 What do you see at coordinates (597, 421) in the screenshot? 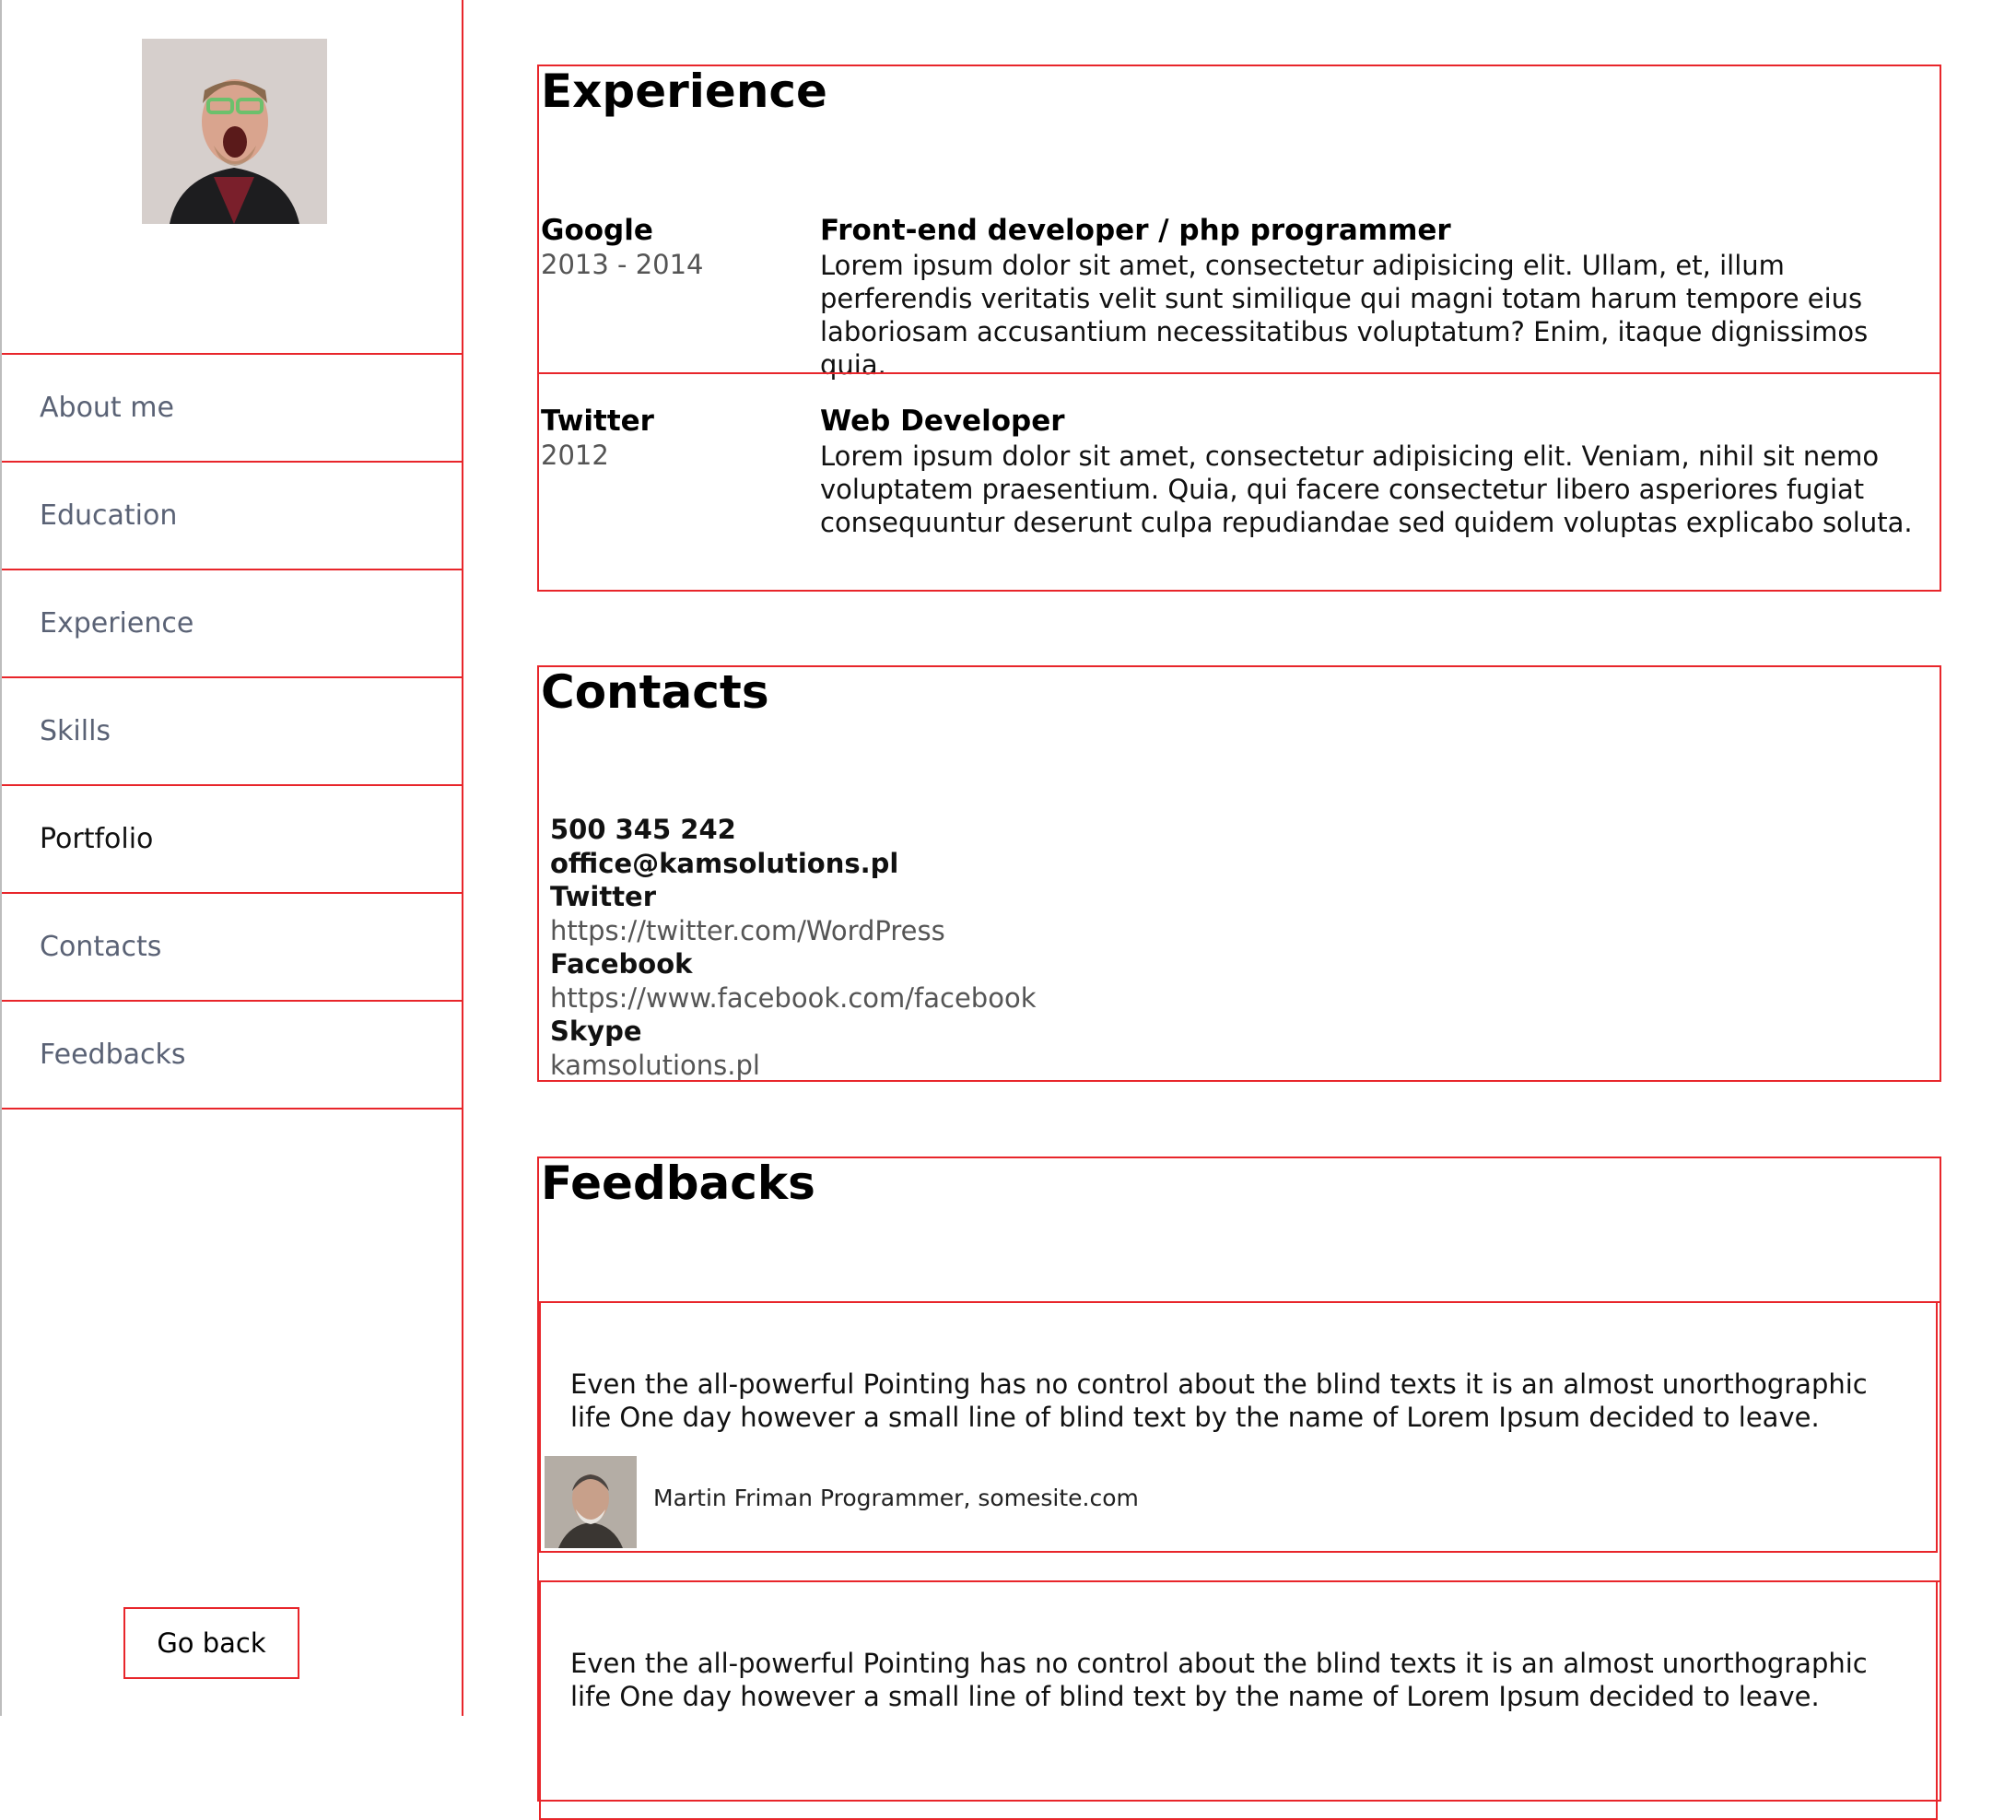
I see `job-company: Twitter` at bounding box center [597, 421].